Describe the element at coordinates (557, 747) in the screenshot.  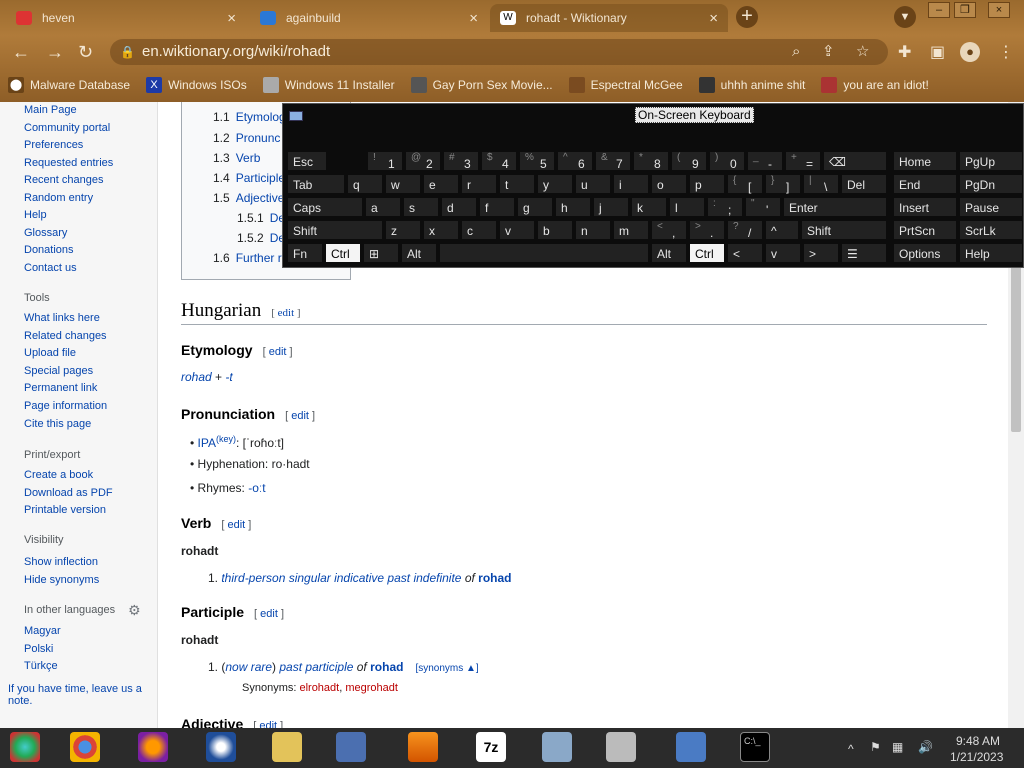
I see `monitor-icon` at that location.